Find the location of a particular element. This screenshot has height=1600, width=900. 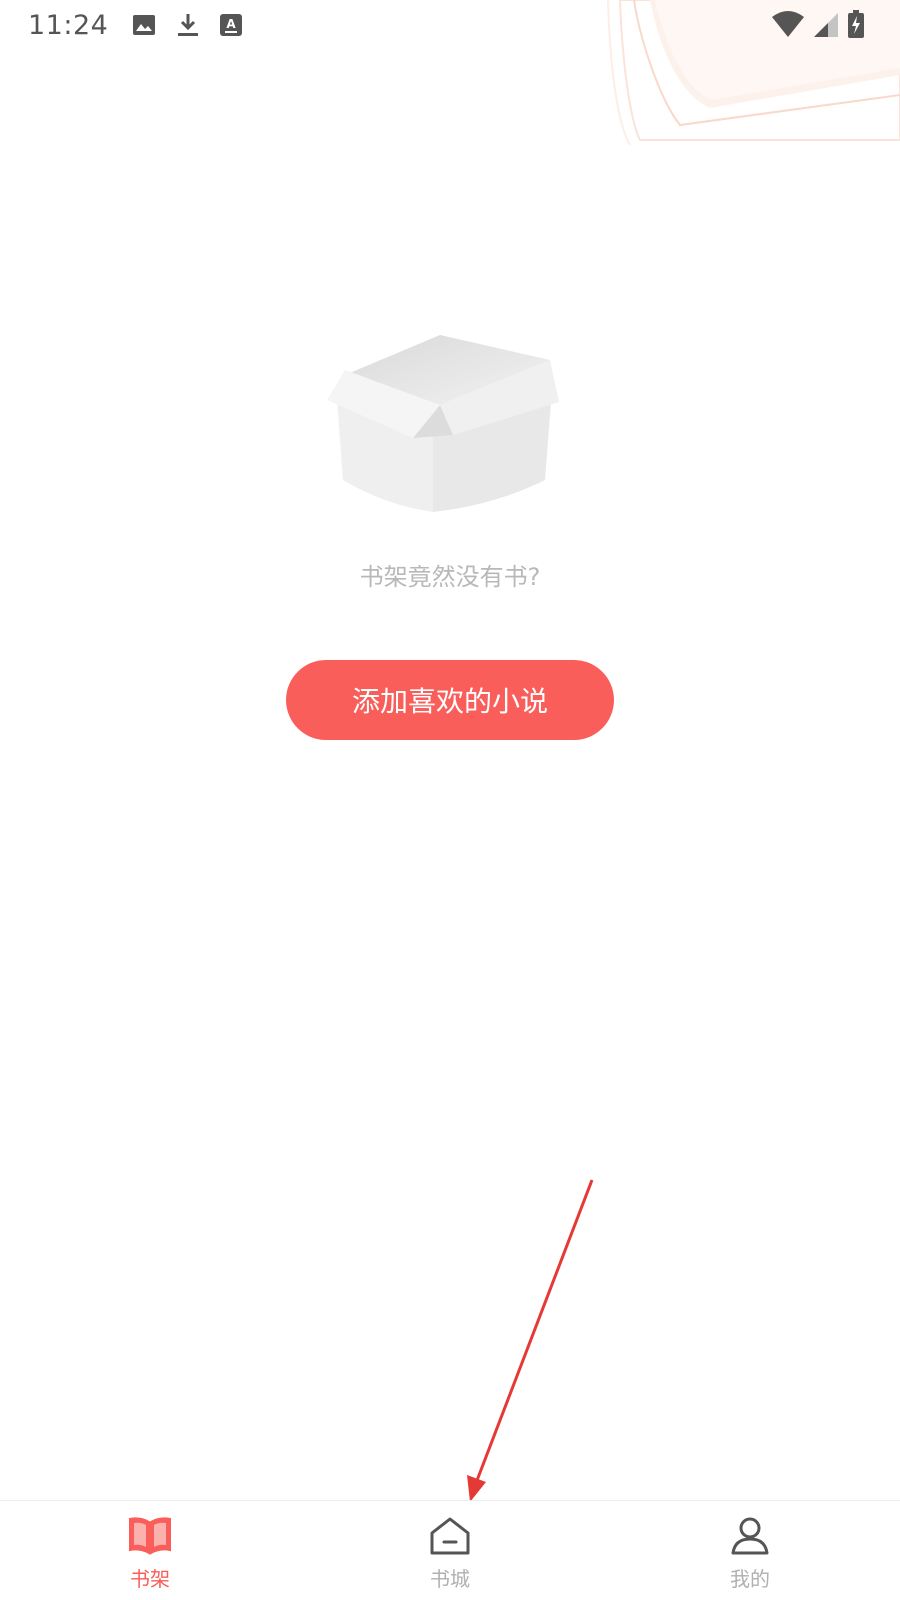

bottom-nav: 书架 书城 我的 is located at coordinates (450, 1550).